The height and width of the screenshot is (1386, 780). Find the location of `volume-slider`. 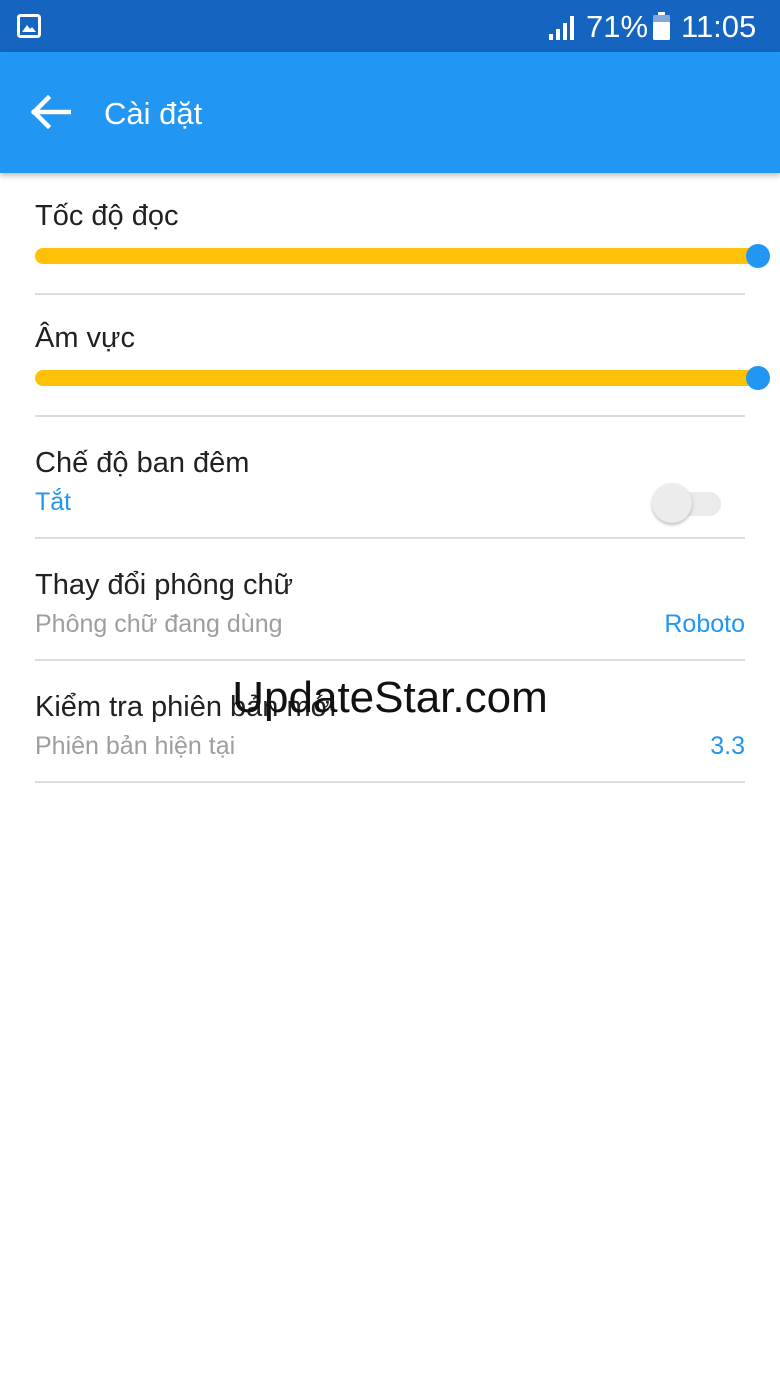

volume-slider is located at coordinates (402, 378).